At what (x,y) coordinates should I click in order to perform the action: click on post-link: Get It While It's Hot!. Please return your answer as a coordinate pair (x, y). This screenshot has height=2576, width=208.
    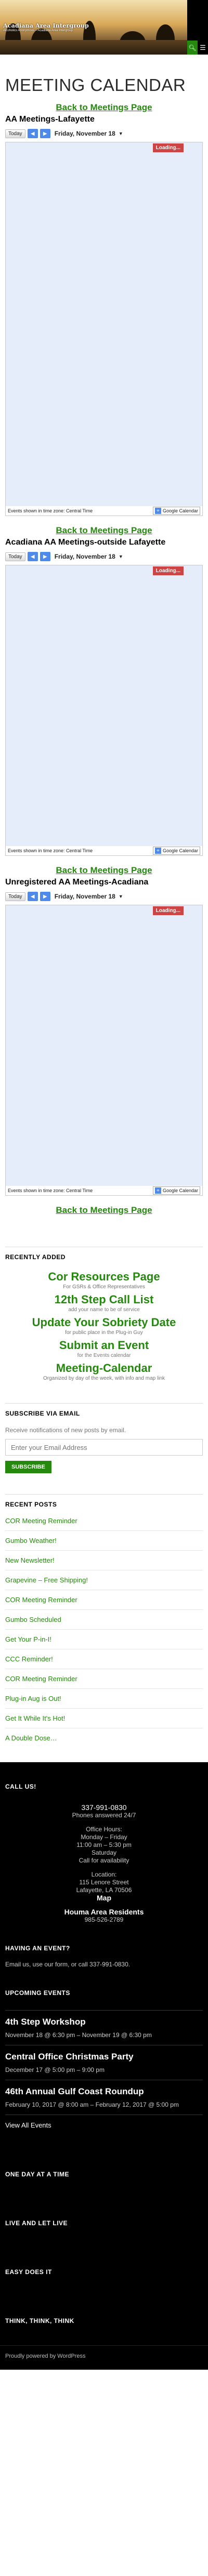
    Looking at the image, I should click on (35, 1718).